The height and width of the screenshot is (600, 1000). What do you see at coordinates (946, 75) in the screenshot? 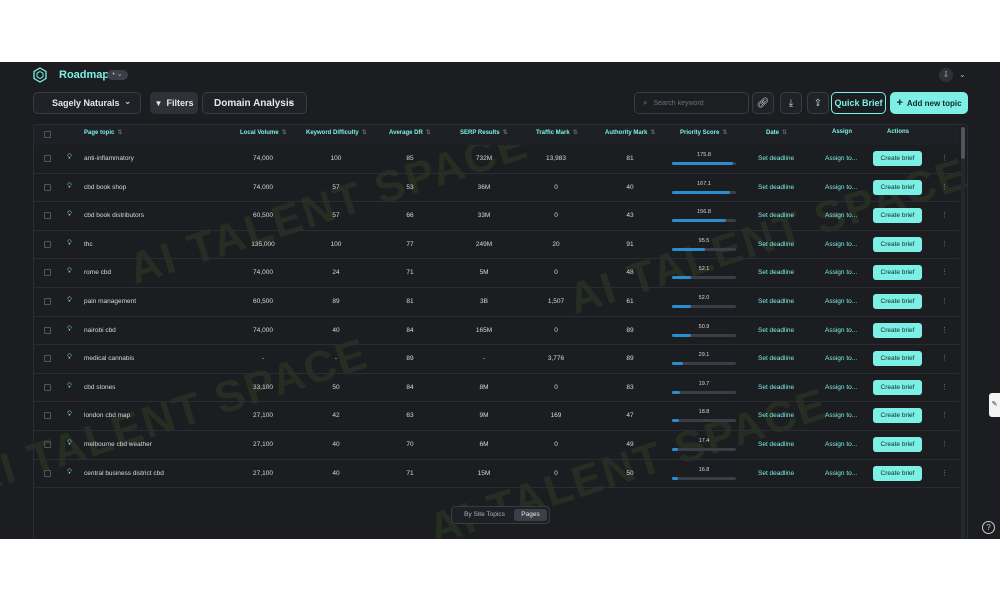
I see `avatar: ⇩` at bounding box center [946, 75].